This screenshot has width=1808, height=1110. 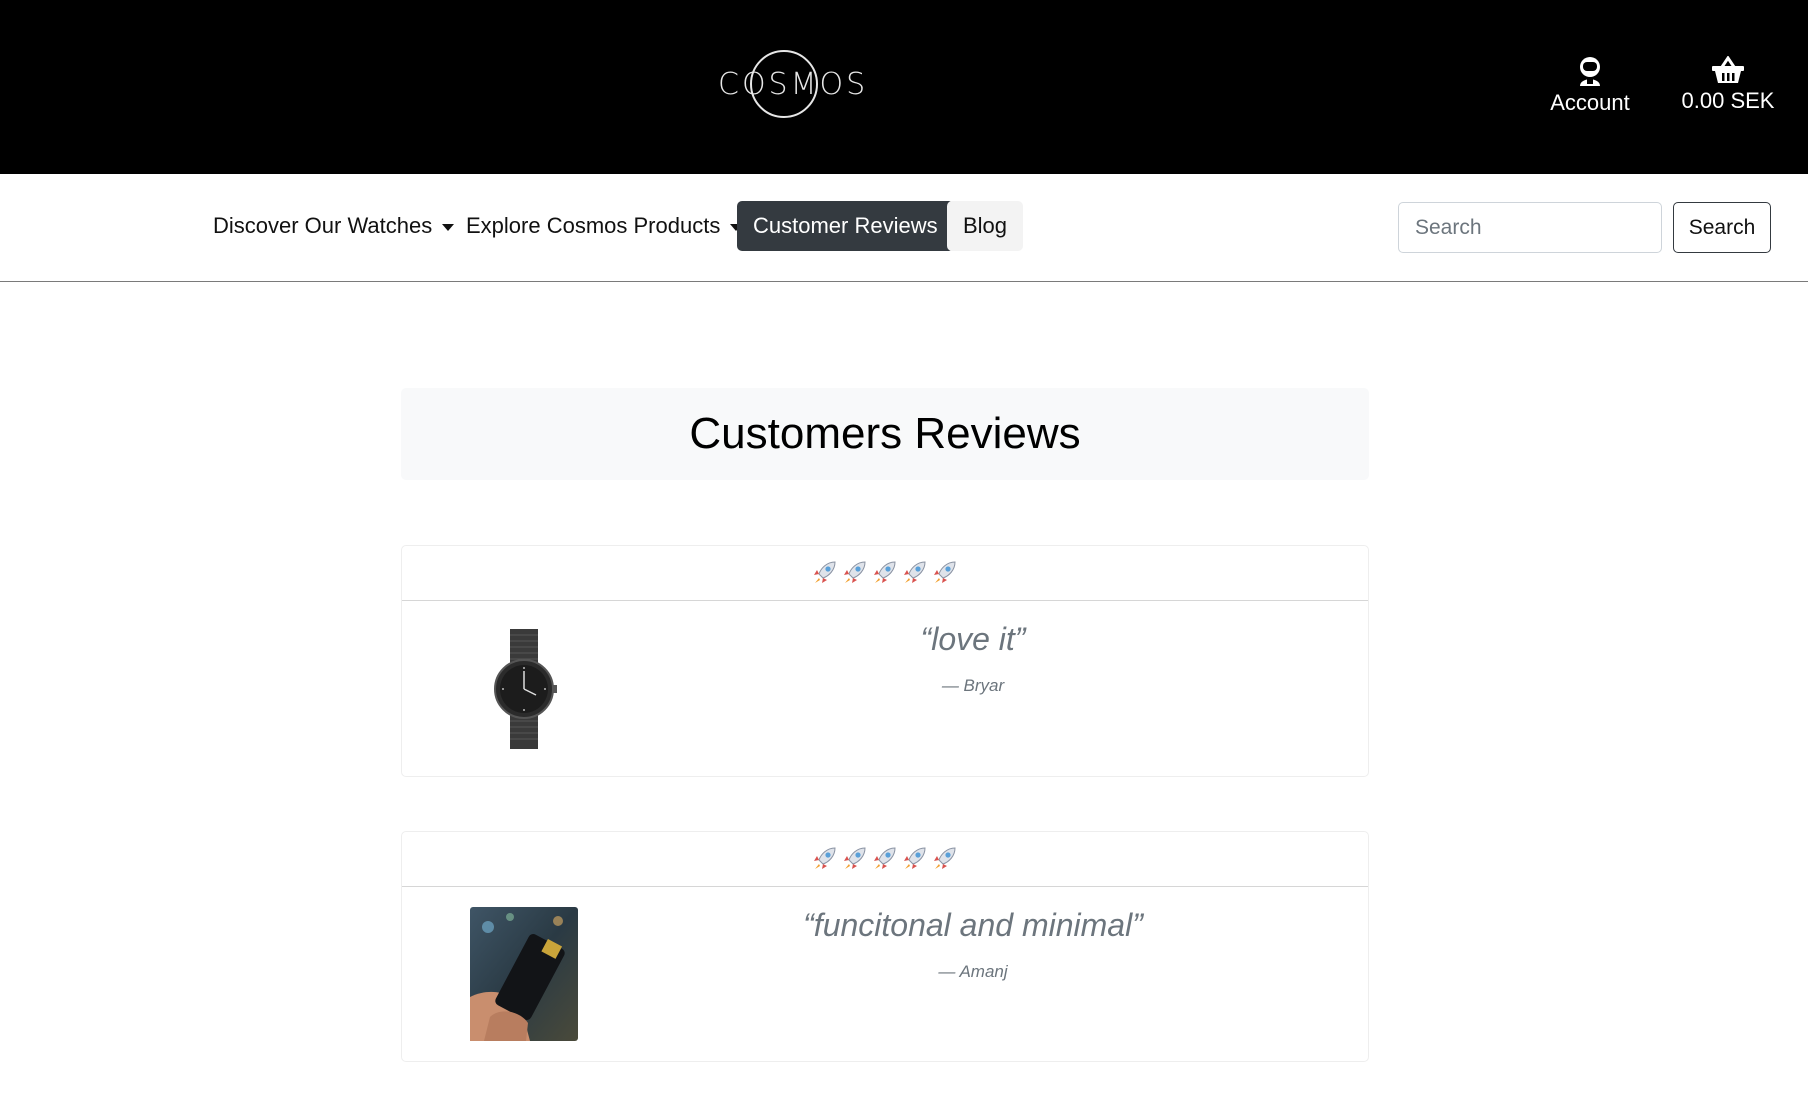 I want to click on review-author: — Bryar, so click(x=973, y=685).